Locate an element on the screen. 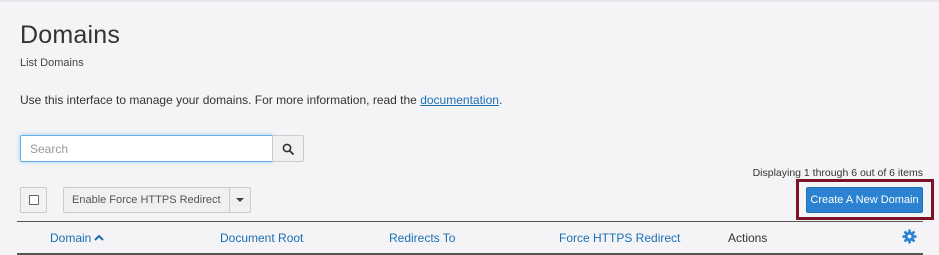  search-input is located at coordinates (146, 148).